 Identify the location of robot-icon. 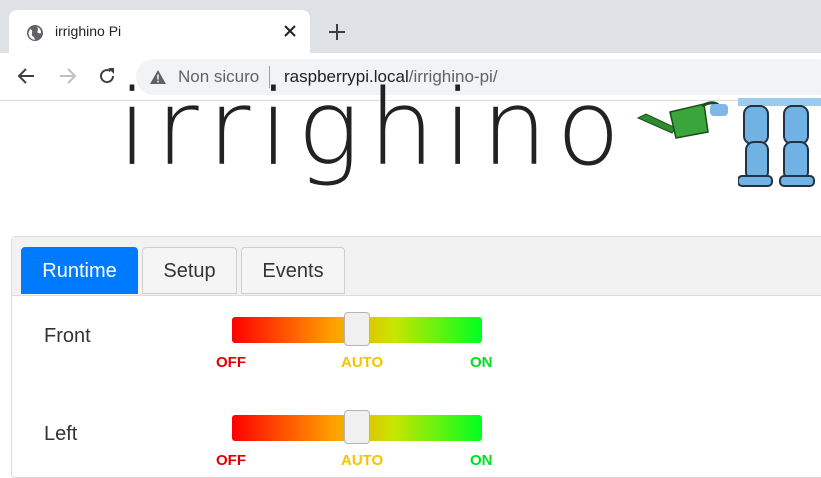
(779, 142).